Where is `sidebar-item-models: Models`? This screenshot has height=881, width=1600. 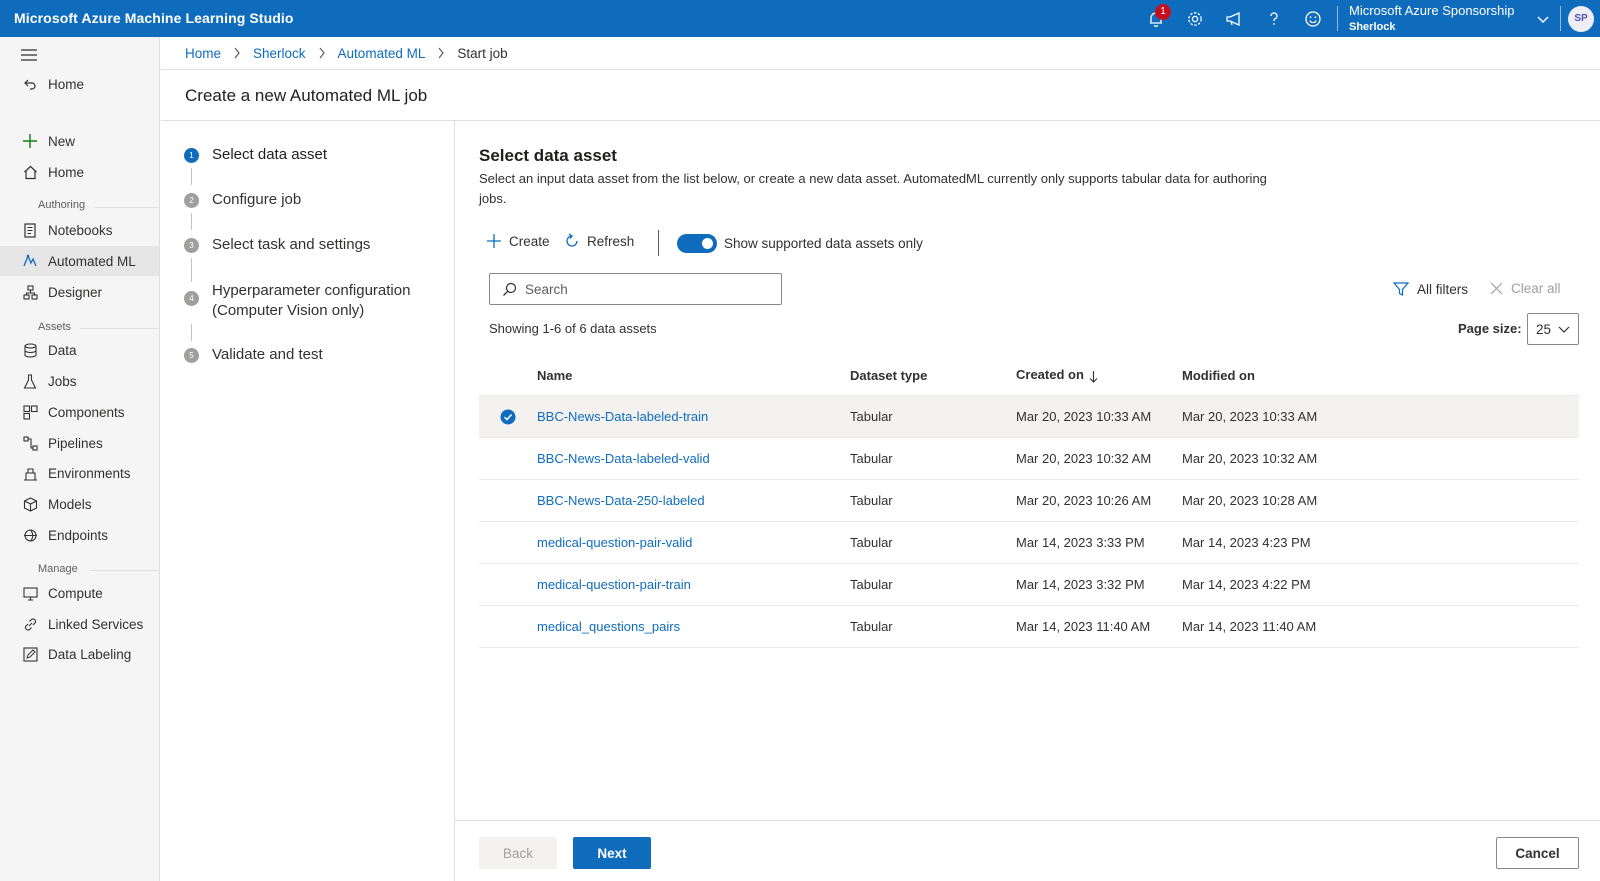
sidebar-item-models: Models is located at coordinates (79, 504).